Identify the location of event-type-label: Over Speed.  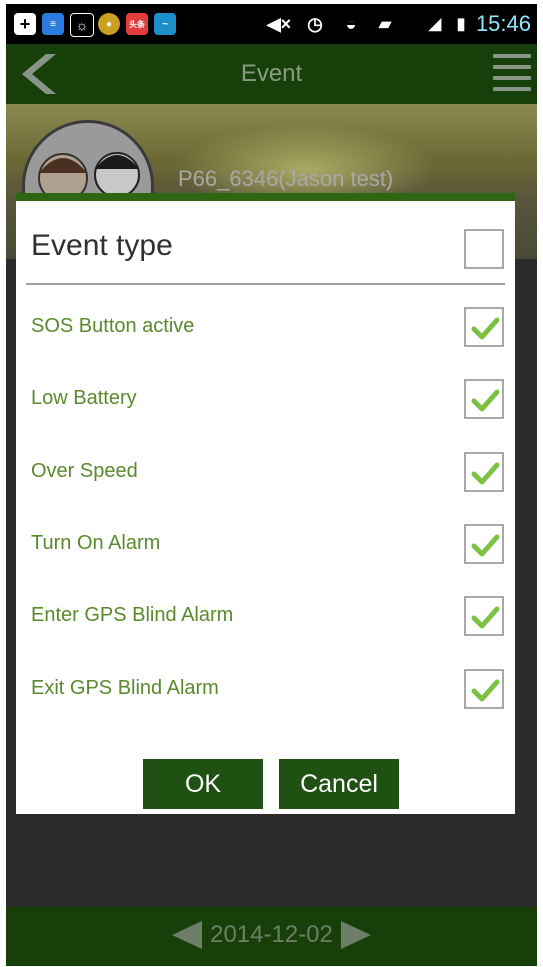
(84, 470).